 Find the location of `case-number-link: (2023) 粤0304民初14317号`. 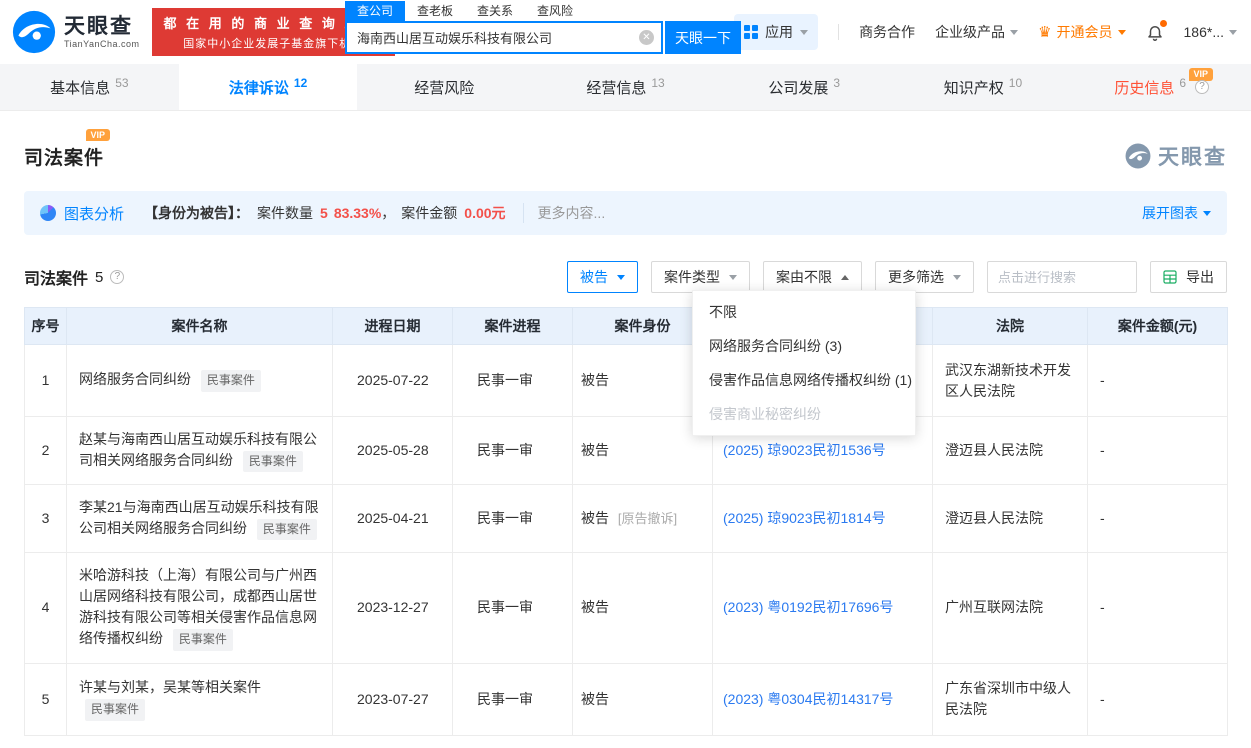

case-number-link: (2023) 粤0304民初14317号 is located at coordinates (808, 699).